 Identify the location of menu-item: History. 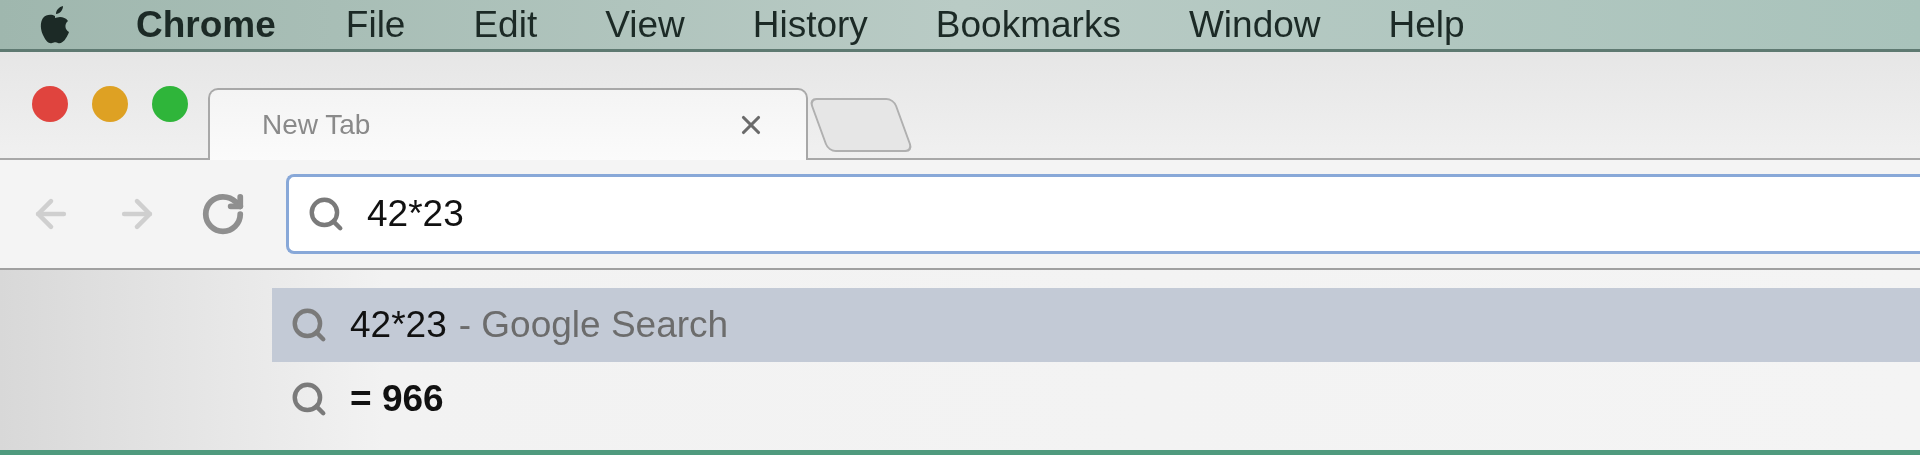
(810, 24).